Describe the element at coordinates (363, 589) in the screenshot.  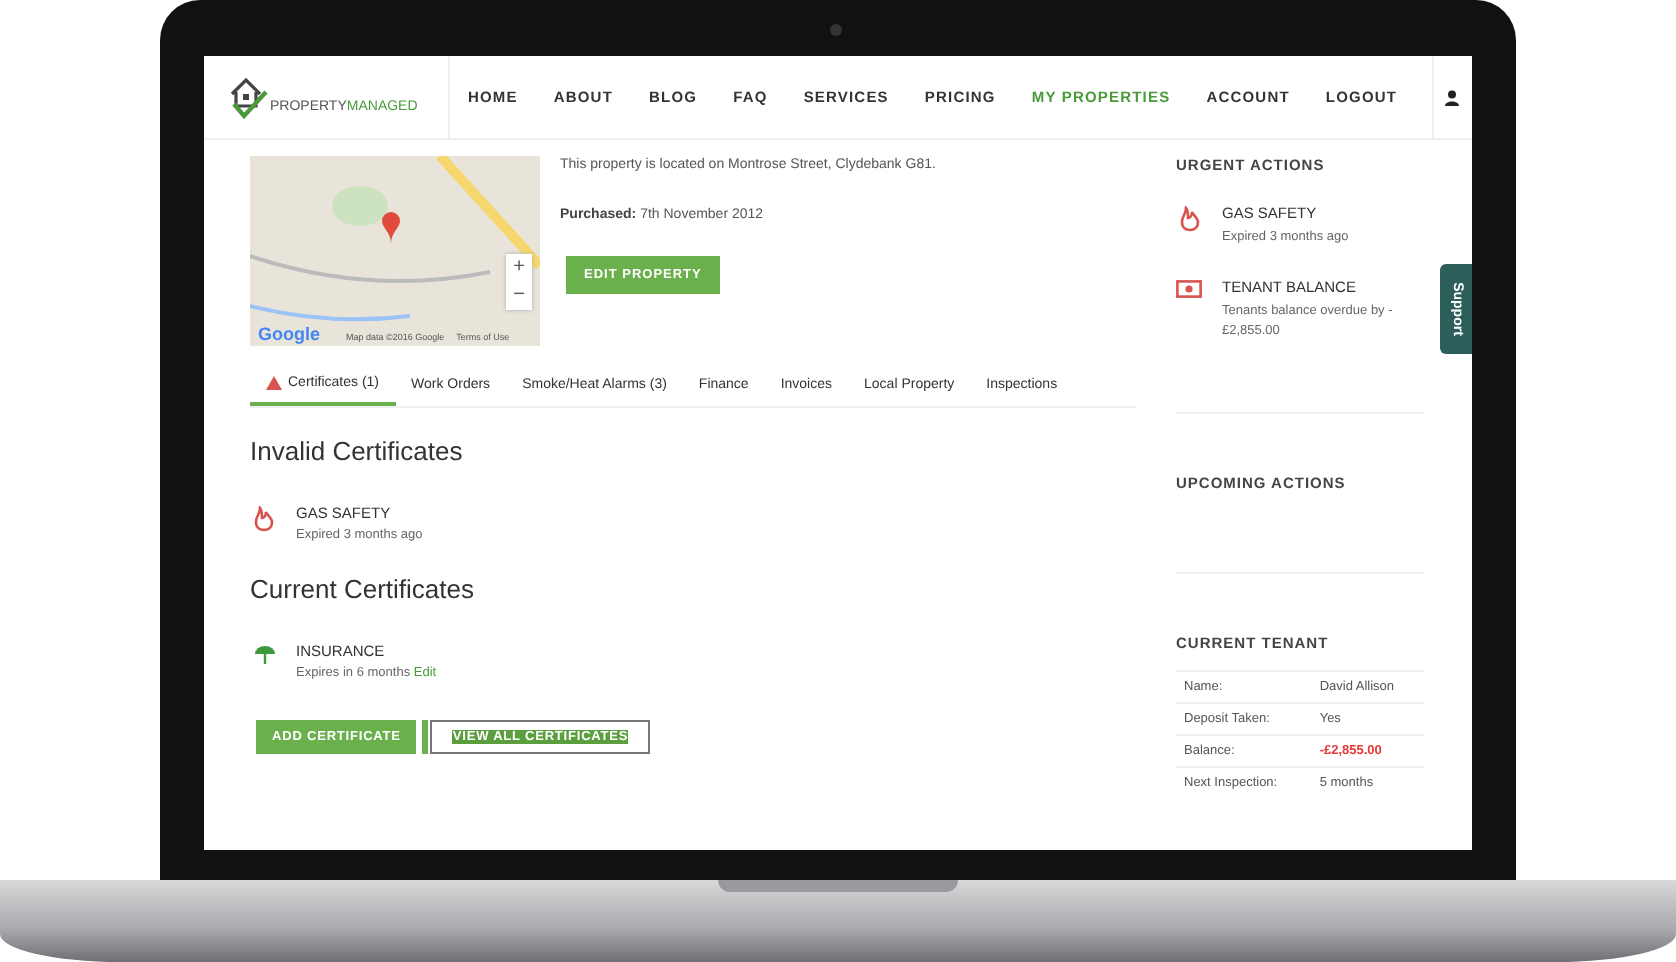
I see `section-heading: Current Certificates` at that location.